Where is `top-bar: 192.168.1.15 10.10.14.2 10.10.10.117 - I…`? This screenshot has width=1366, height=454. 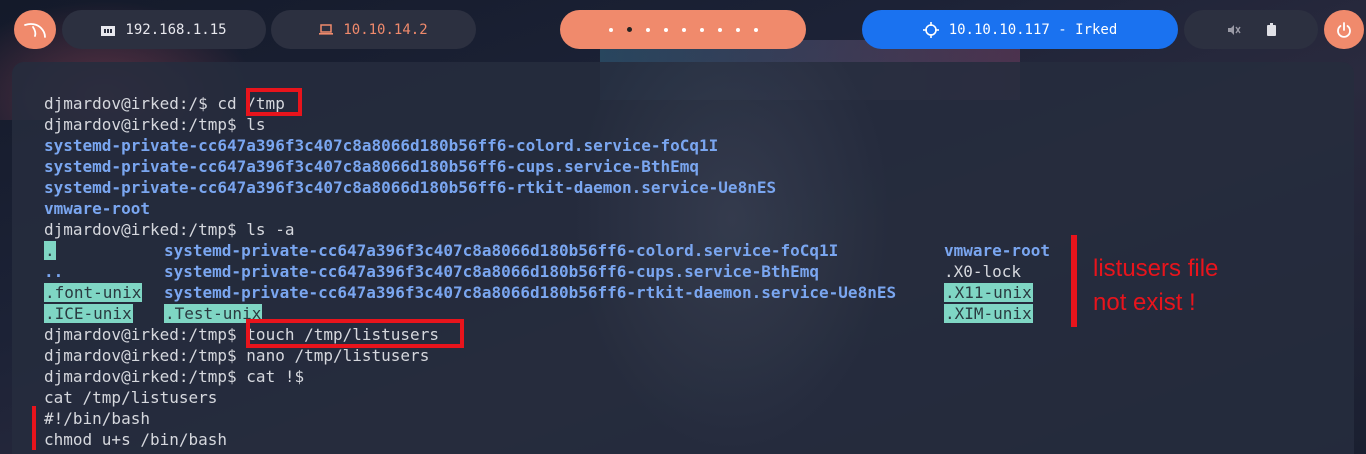 top-bar: 192.168.1.15 10.10.14.2 10.10.10.117 - I… is located at coordinates (683, 31).